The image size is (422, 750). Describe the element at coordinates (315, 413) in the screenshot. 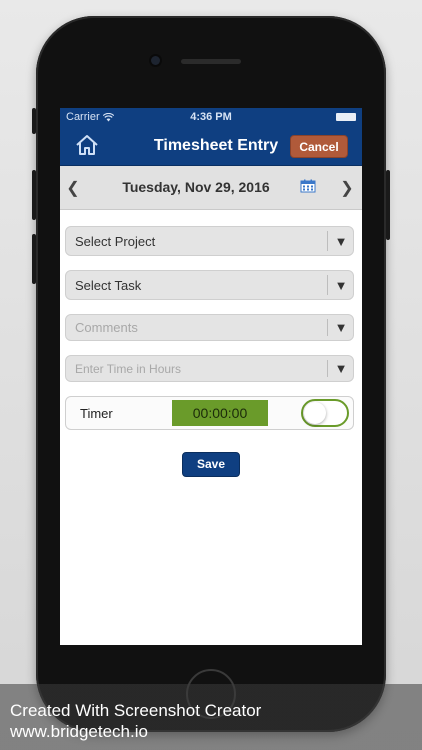

I see `toggle-knob` at that location.